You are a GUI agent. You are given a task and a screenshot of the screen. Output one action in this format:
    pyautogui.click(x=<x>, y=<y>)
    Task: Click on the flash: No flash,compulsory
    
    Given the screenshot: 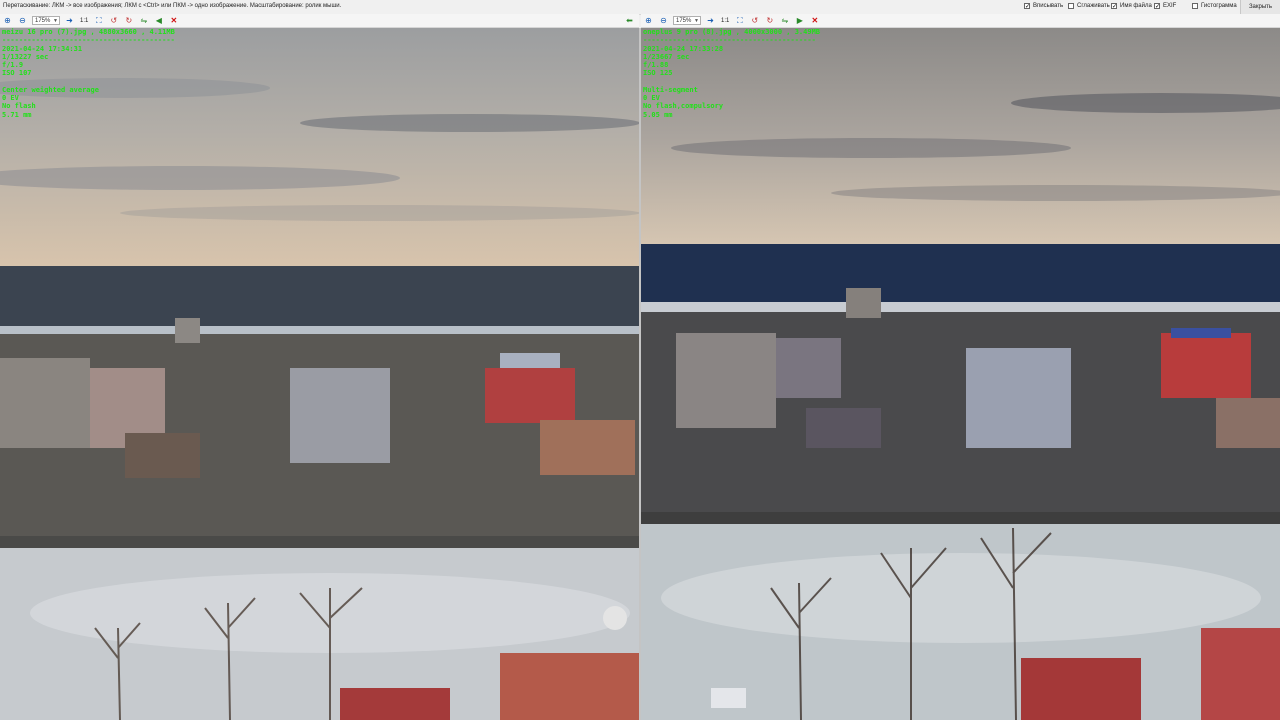 What is the action you would take?
    pyautogui.click(x=683, y=106)
    